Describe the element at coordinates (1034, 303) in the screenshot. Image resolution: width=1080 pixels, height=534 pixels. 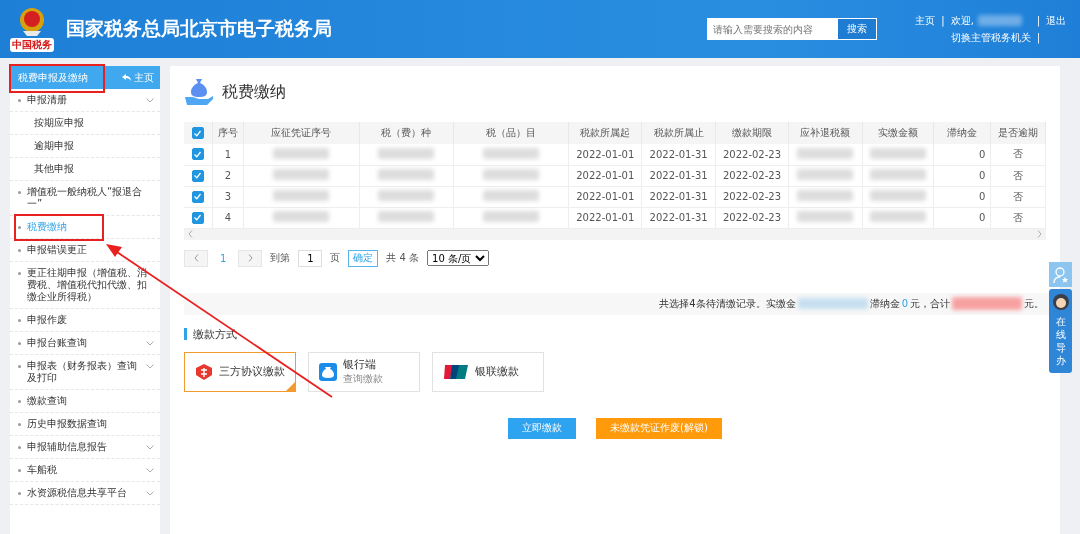
I see `summary-text: 元。` at that location.